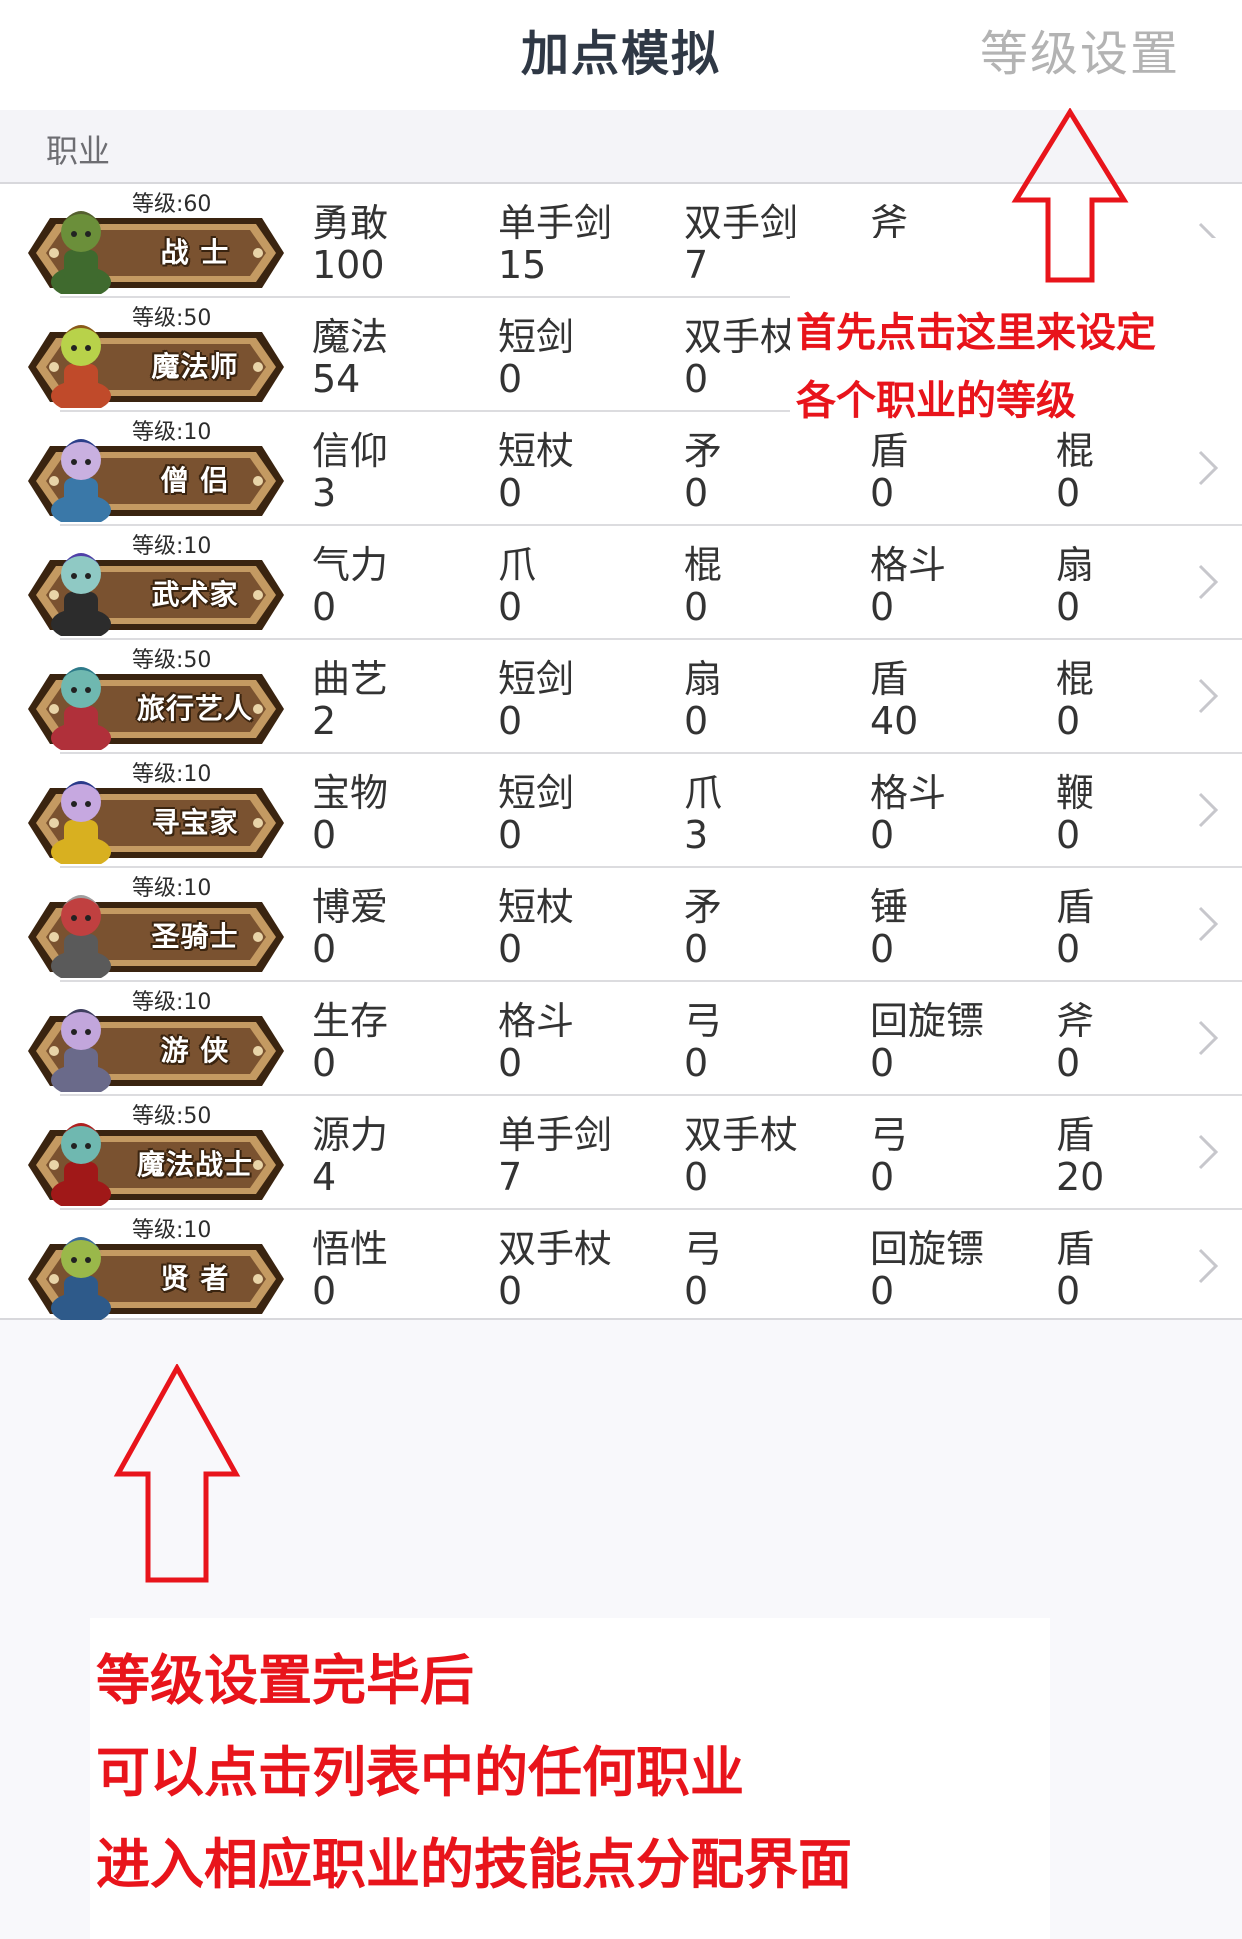  I want to click on skill-cell: 源力 4, so click(402, 1156).